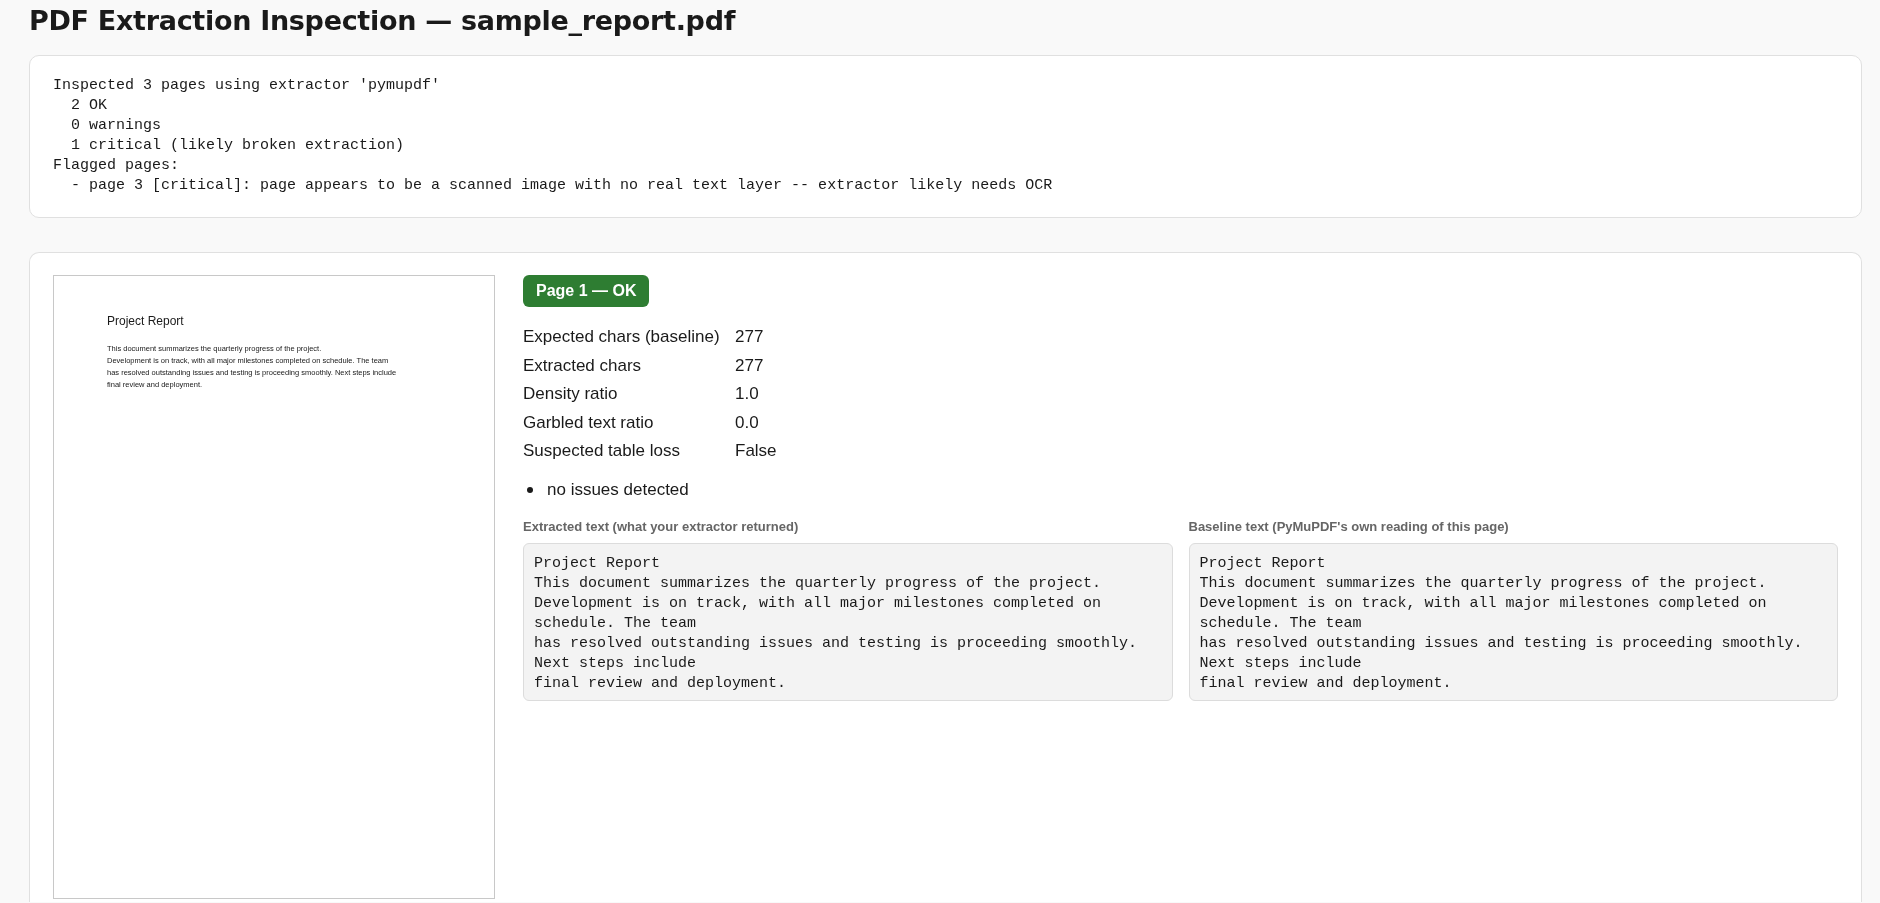 This screenshot has width=1880, height=903. I want to click on metric-label: Extracted chars, so click(583, 365).